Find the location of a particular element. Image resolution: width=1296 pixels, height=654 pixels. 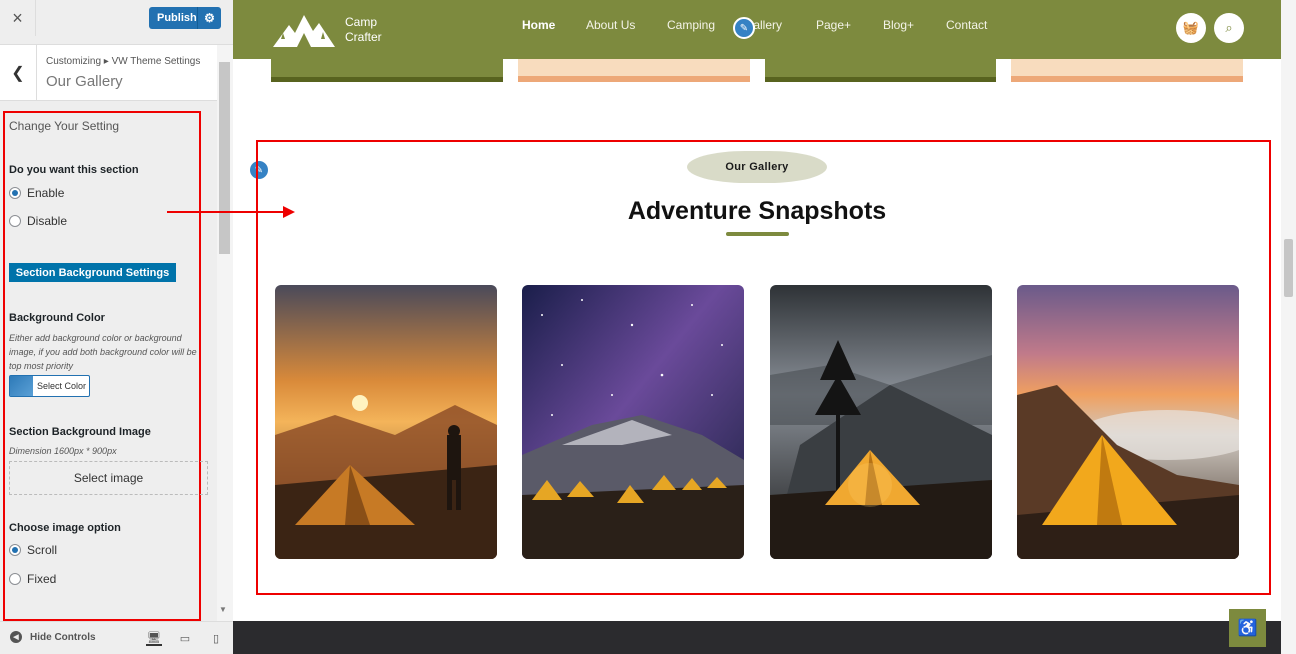

nav-about-us: About Us is located at coordinates (610, 25).